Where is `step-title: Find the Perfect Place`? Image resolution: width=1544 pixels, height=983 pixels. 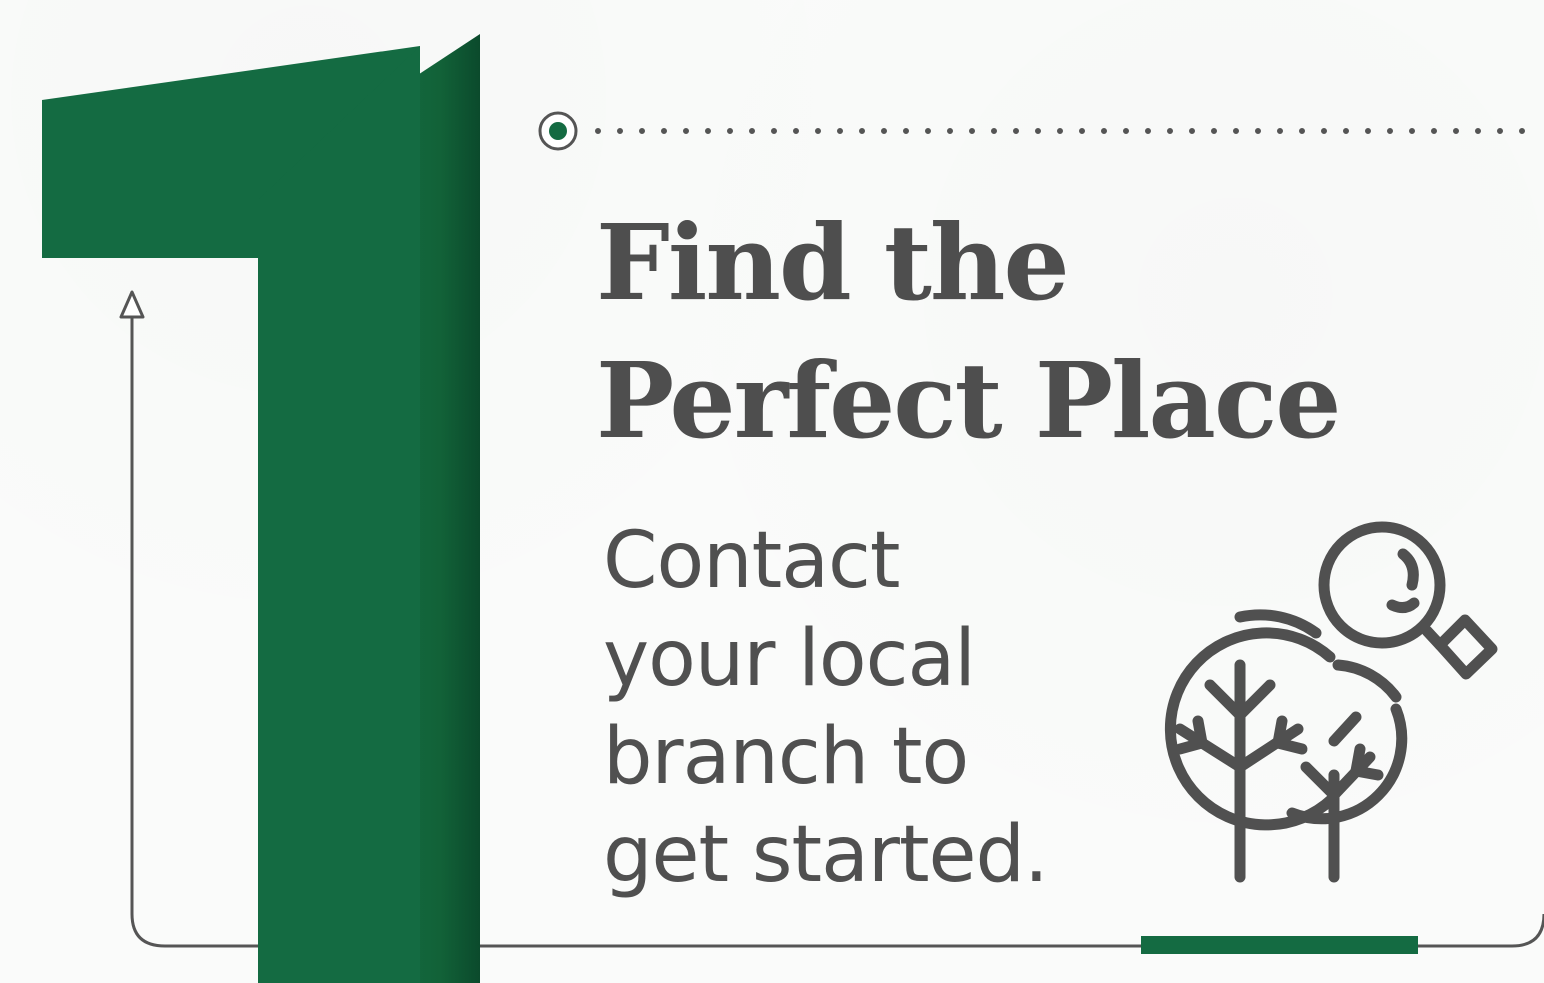
step-title: Find the Perfect Place is located at coordinates (968, 332).